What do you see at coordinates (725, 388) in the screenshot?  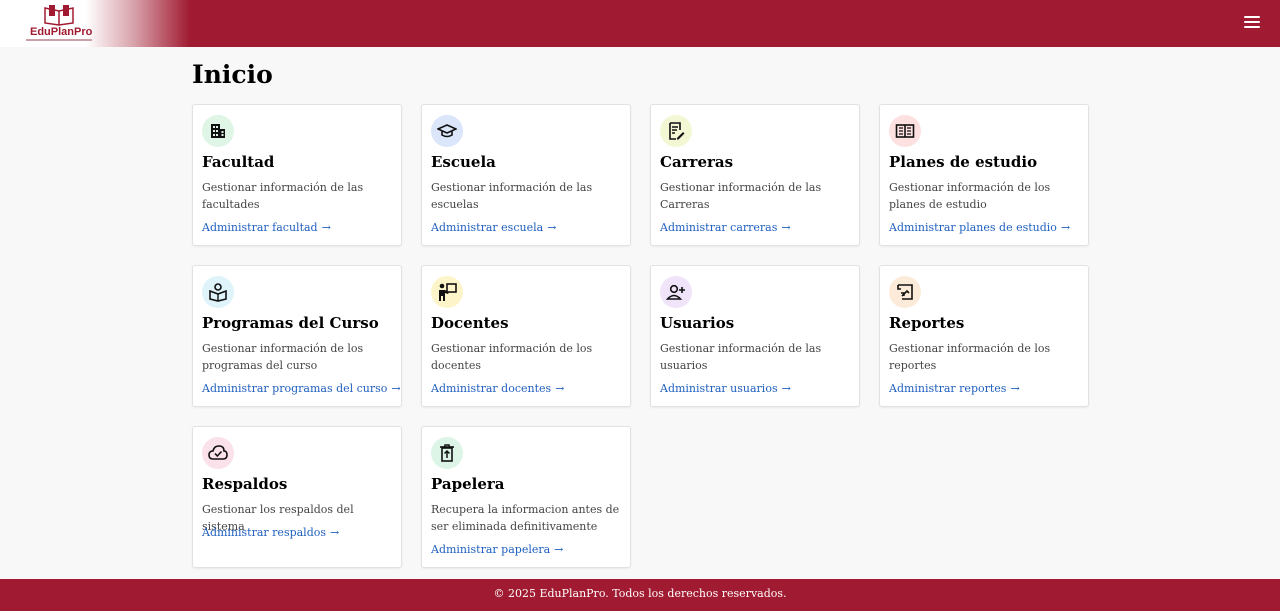 I see `administrar-usuarios-link: Administrar usuarios →` at bounding box center [725, 388].